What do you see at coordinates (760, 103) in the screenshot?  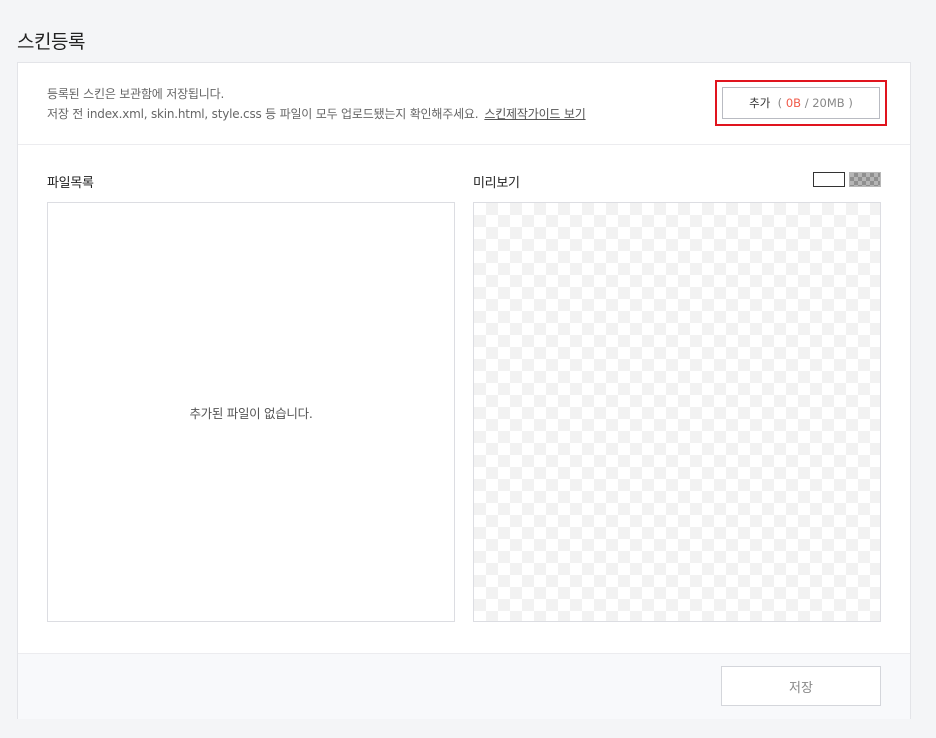 I see `add-button-label: 추가` at bounding box center [760, 103].